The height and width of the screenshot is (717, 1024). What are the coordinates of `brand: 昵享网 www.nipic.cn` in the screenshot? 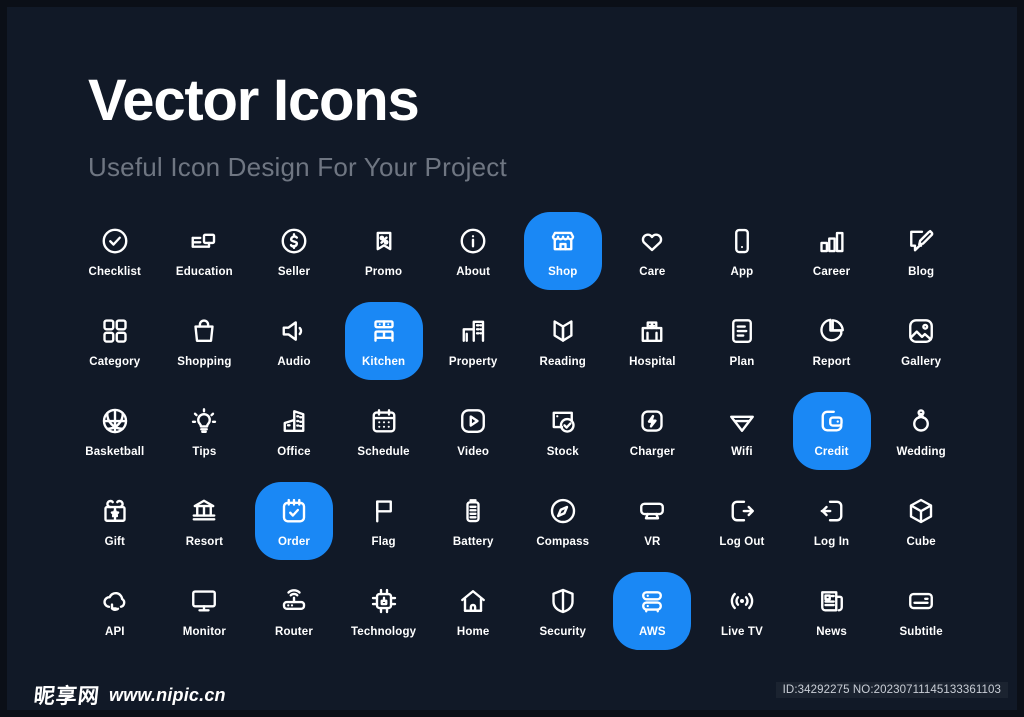 It's located at (129, 695).